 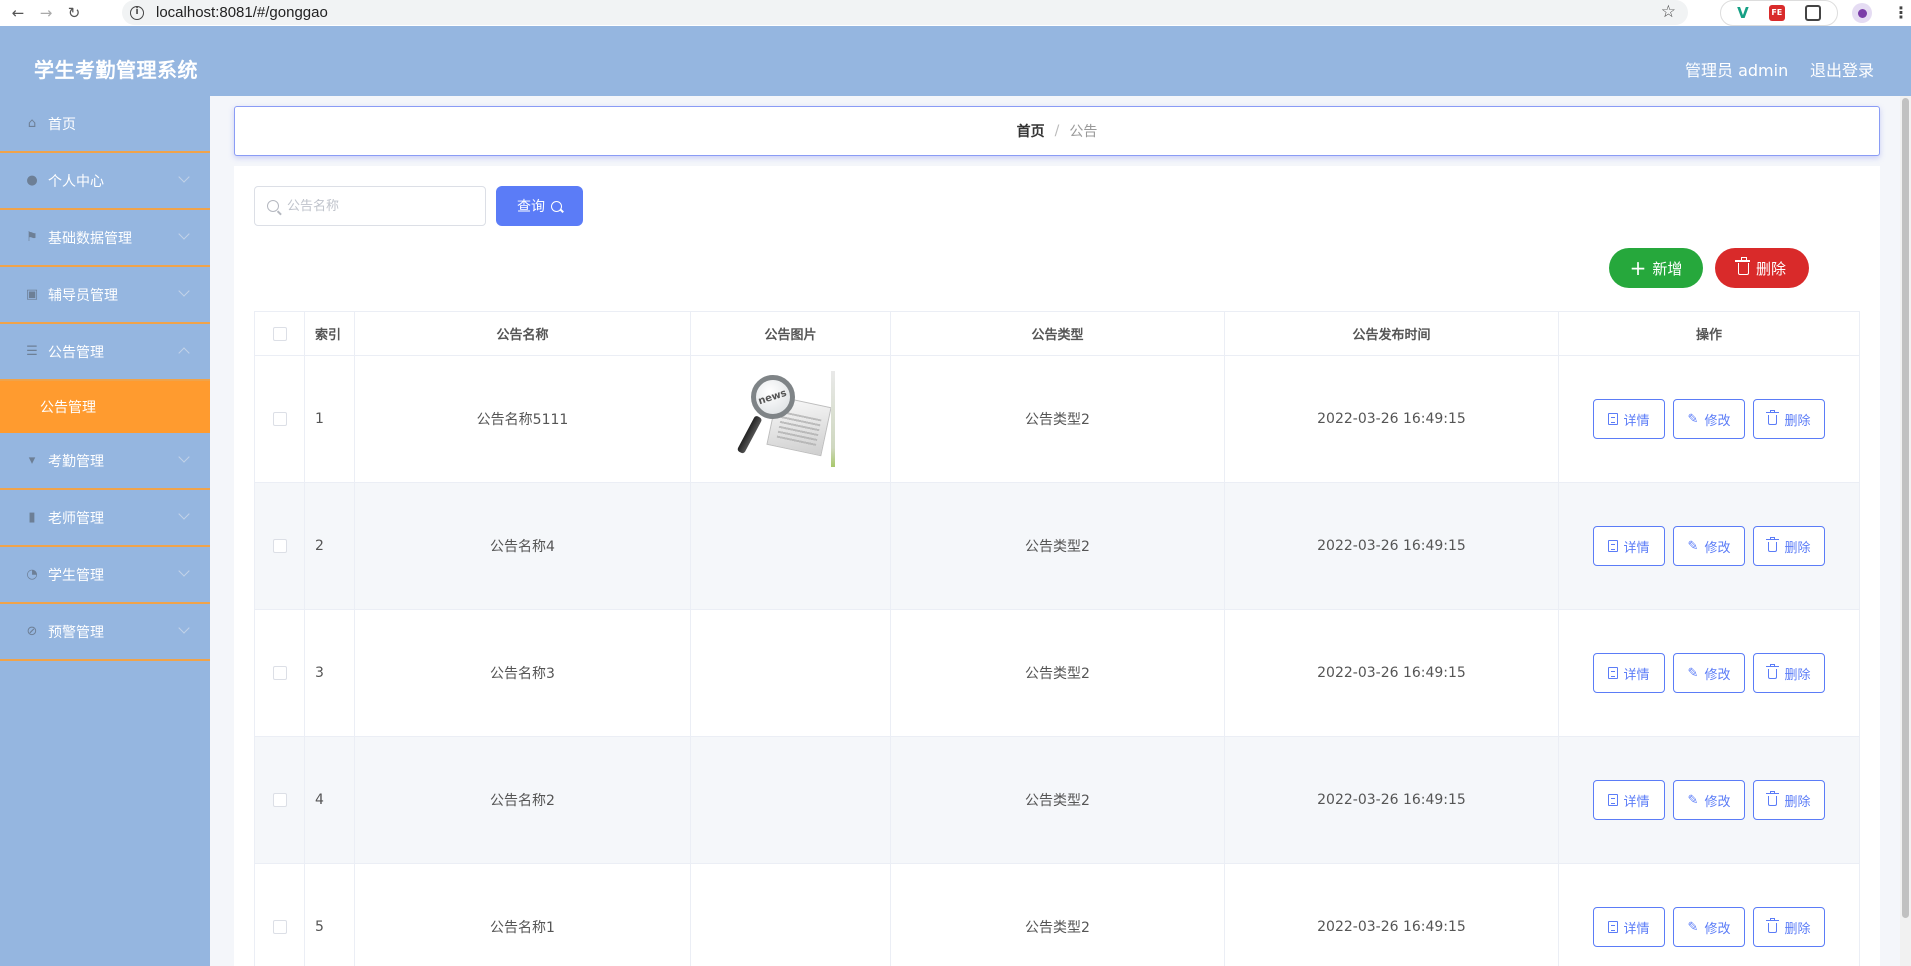 What do you see at coordinates (523, 915) in the screenshot?
I see `row-name: 公告名称1` at bounding box center [523, 915].